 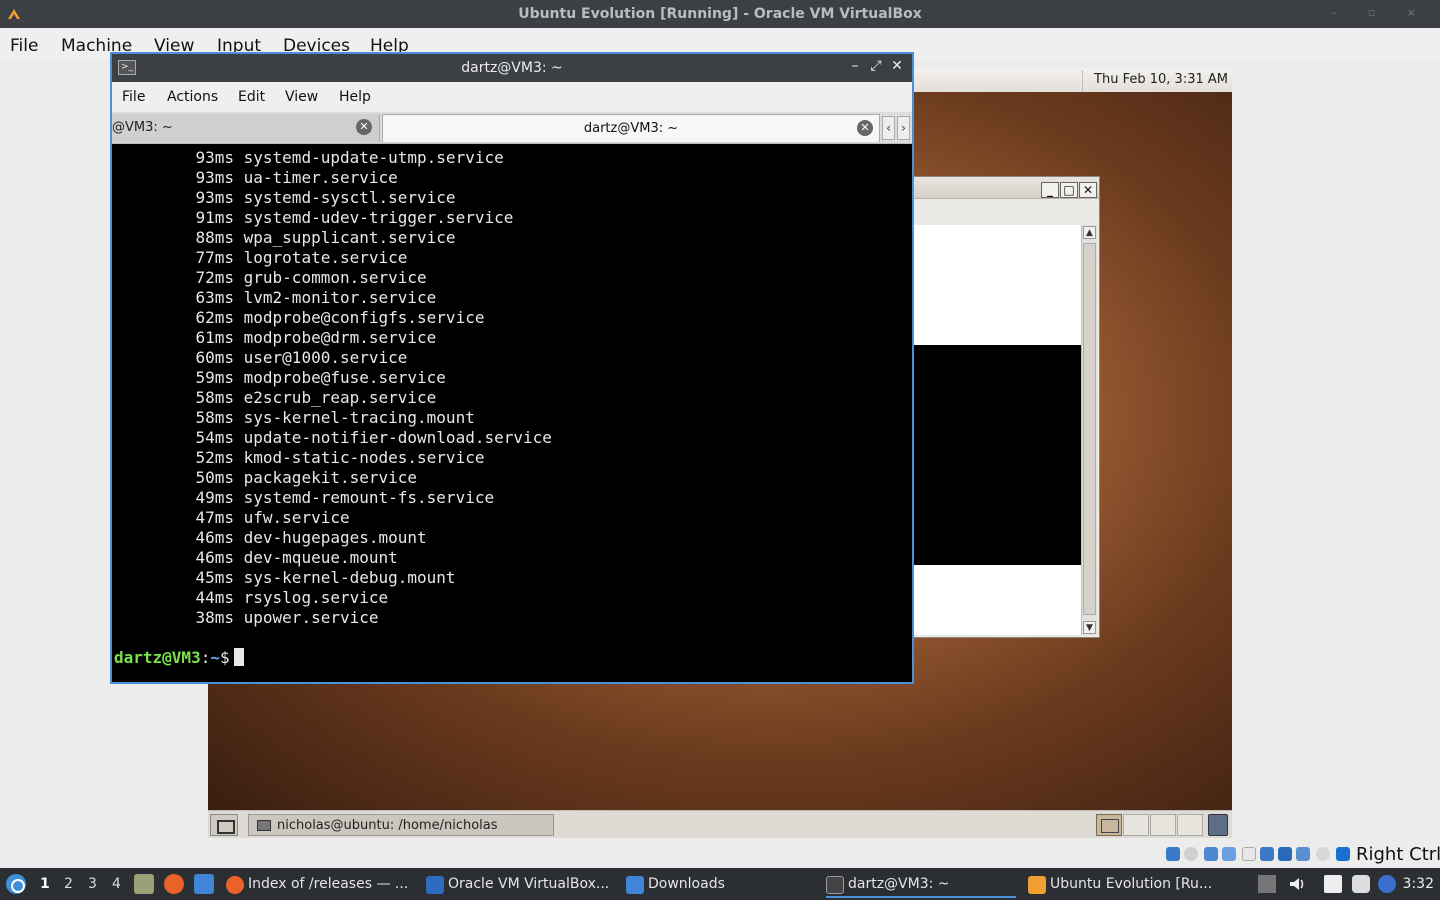 What do you see at coordinates (1323, 854) in the screenshot?
I see `cpu-icon` at bounding box center [1323, 854].